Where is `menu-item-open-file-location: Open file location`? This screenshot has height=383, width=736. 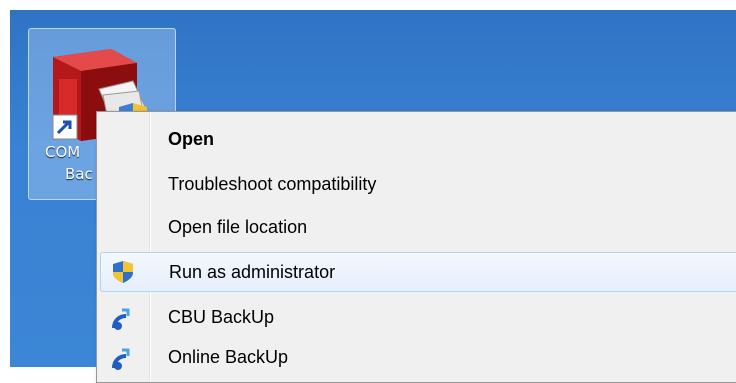 menu-item-open-file-location: Open file location is located at coordinates (418, 228).